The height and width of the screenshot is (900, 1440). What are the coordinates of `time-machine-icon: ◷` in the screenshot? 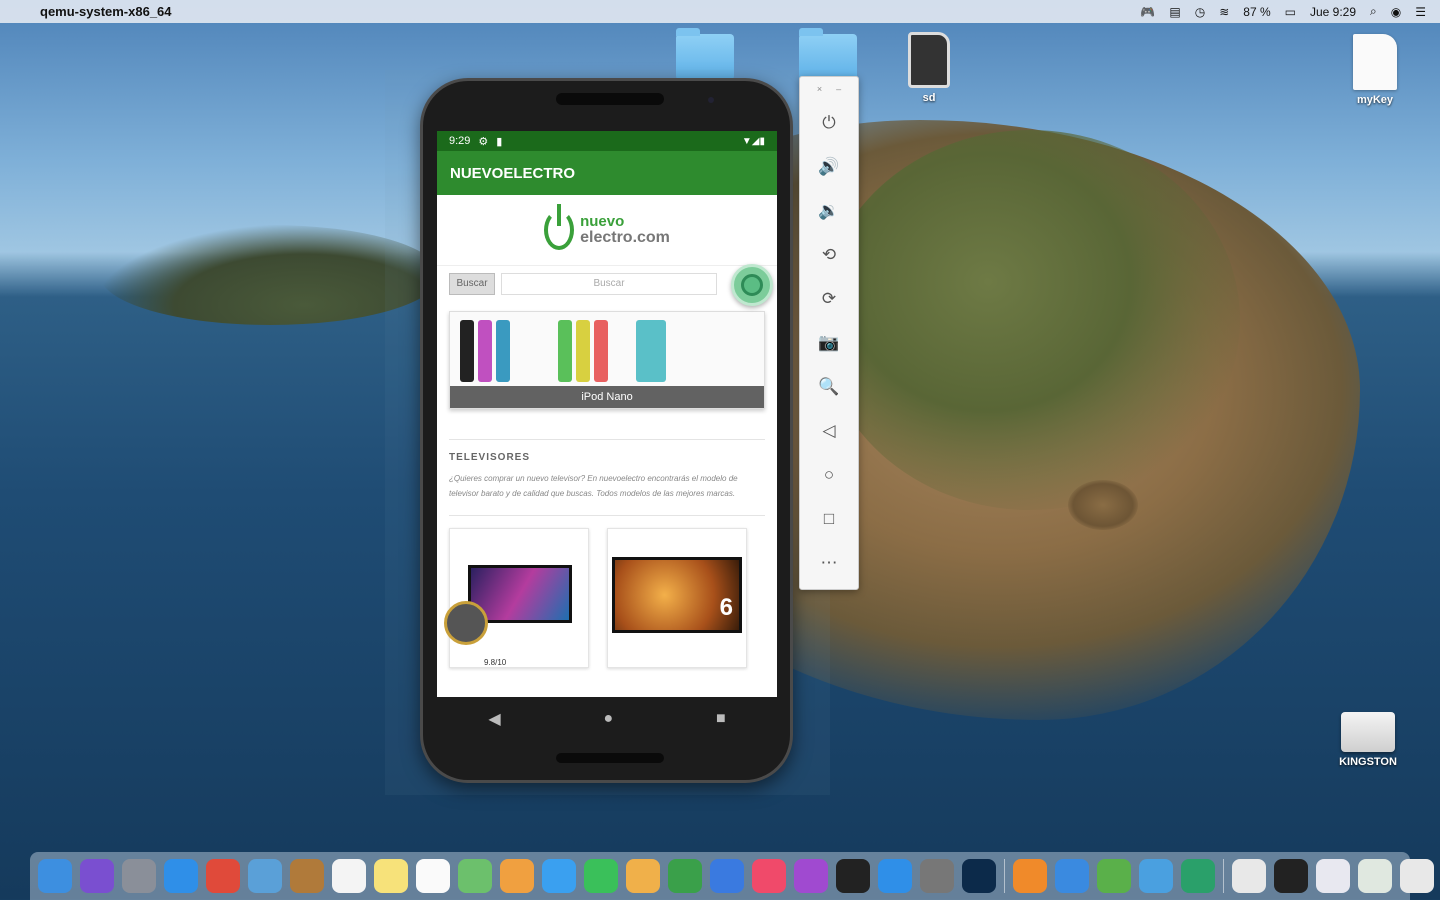 It's located at (1200, 12).